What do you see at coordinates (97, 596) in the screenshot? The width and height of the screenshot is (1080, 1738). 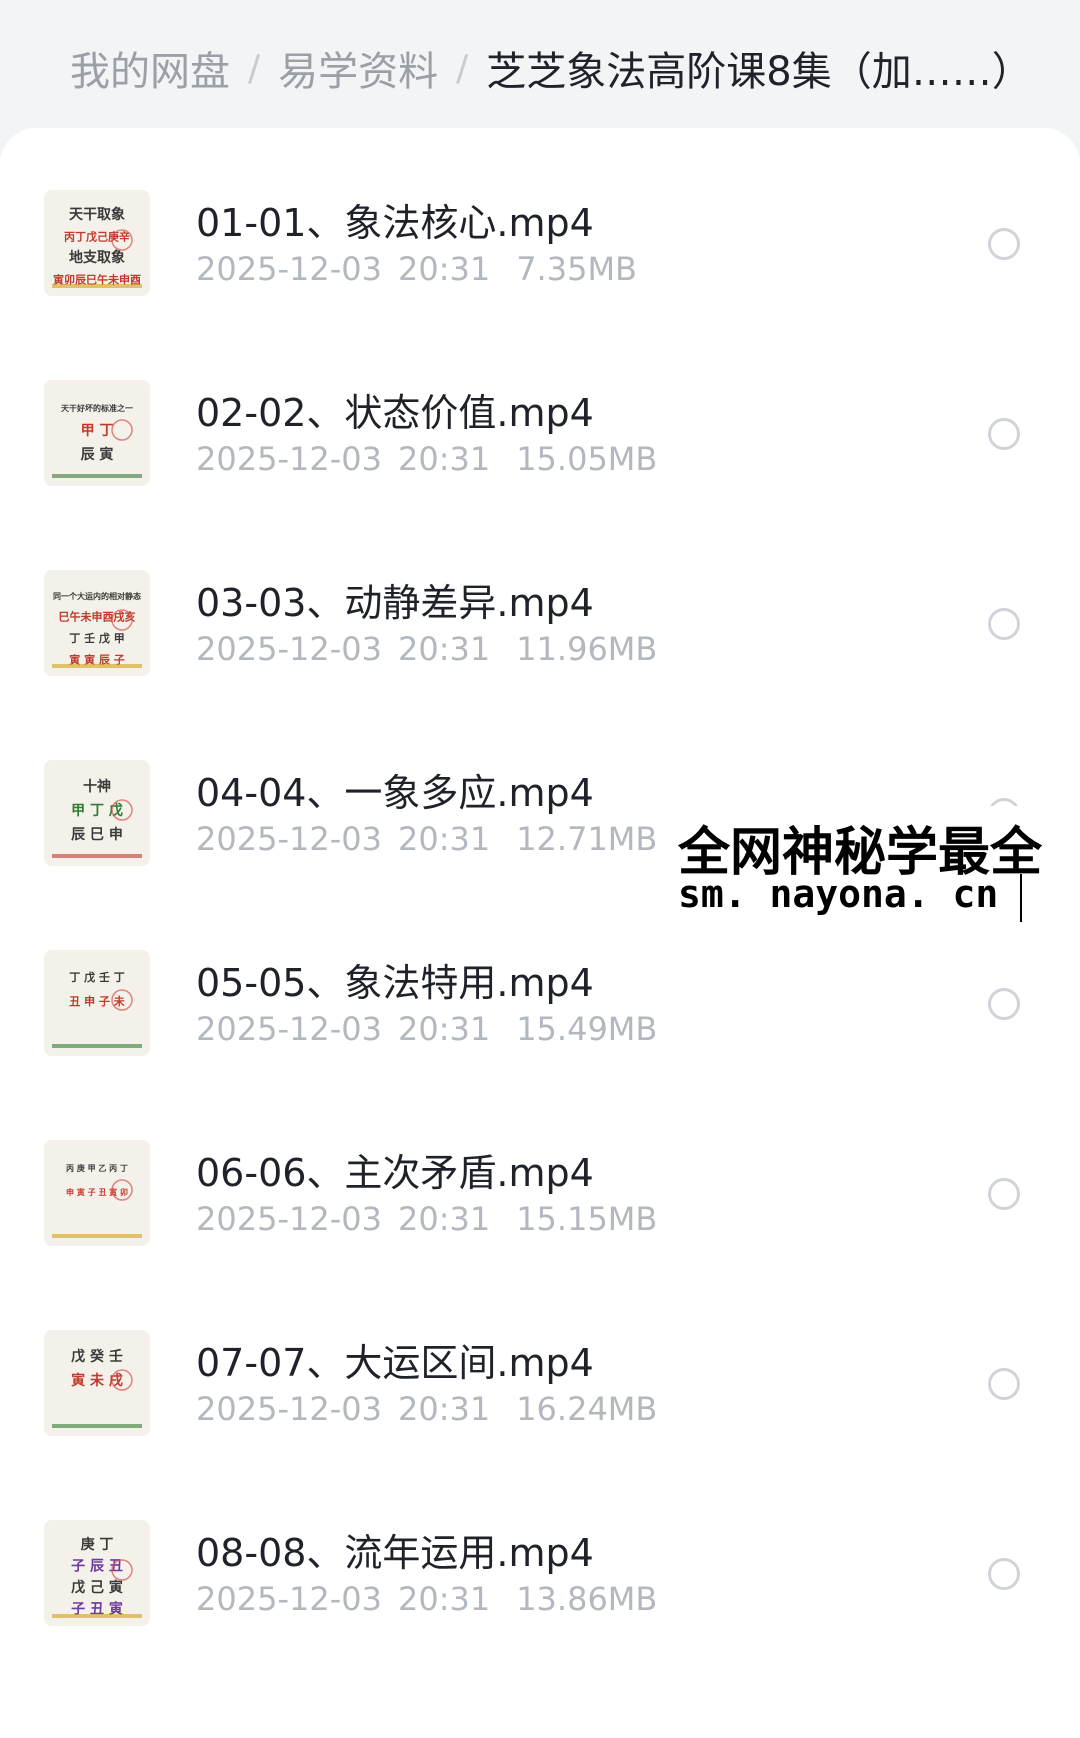 I see `thumbnail-text: 同一个大运内的相对静态` at bounding box center [97, 596].